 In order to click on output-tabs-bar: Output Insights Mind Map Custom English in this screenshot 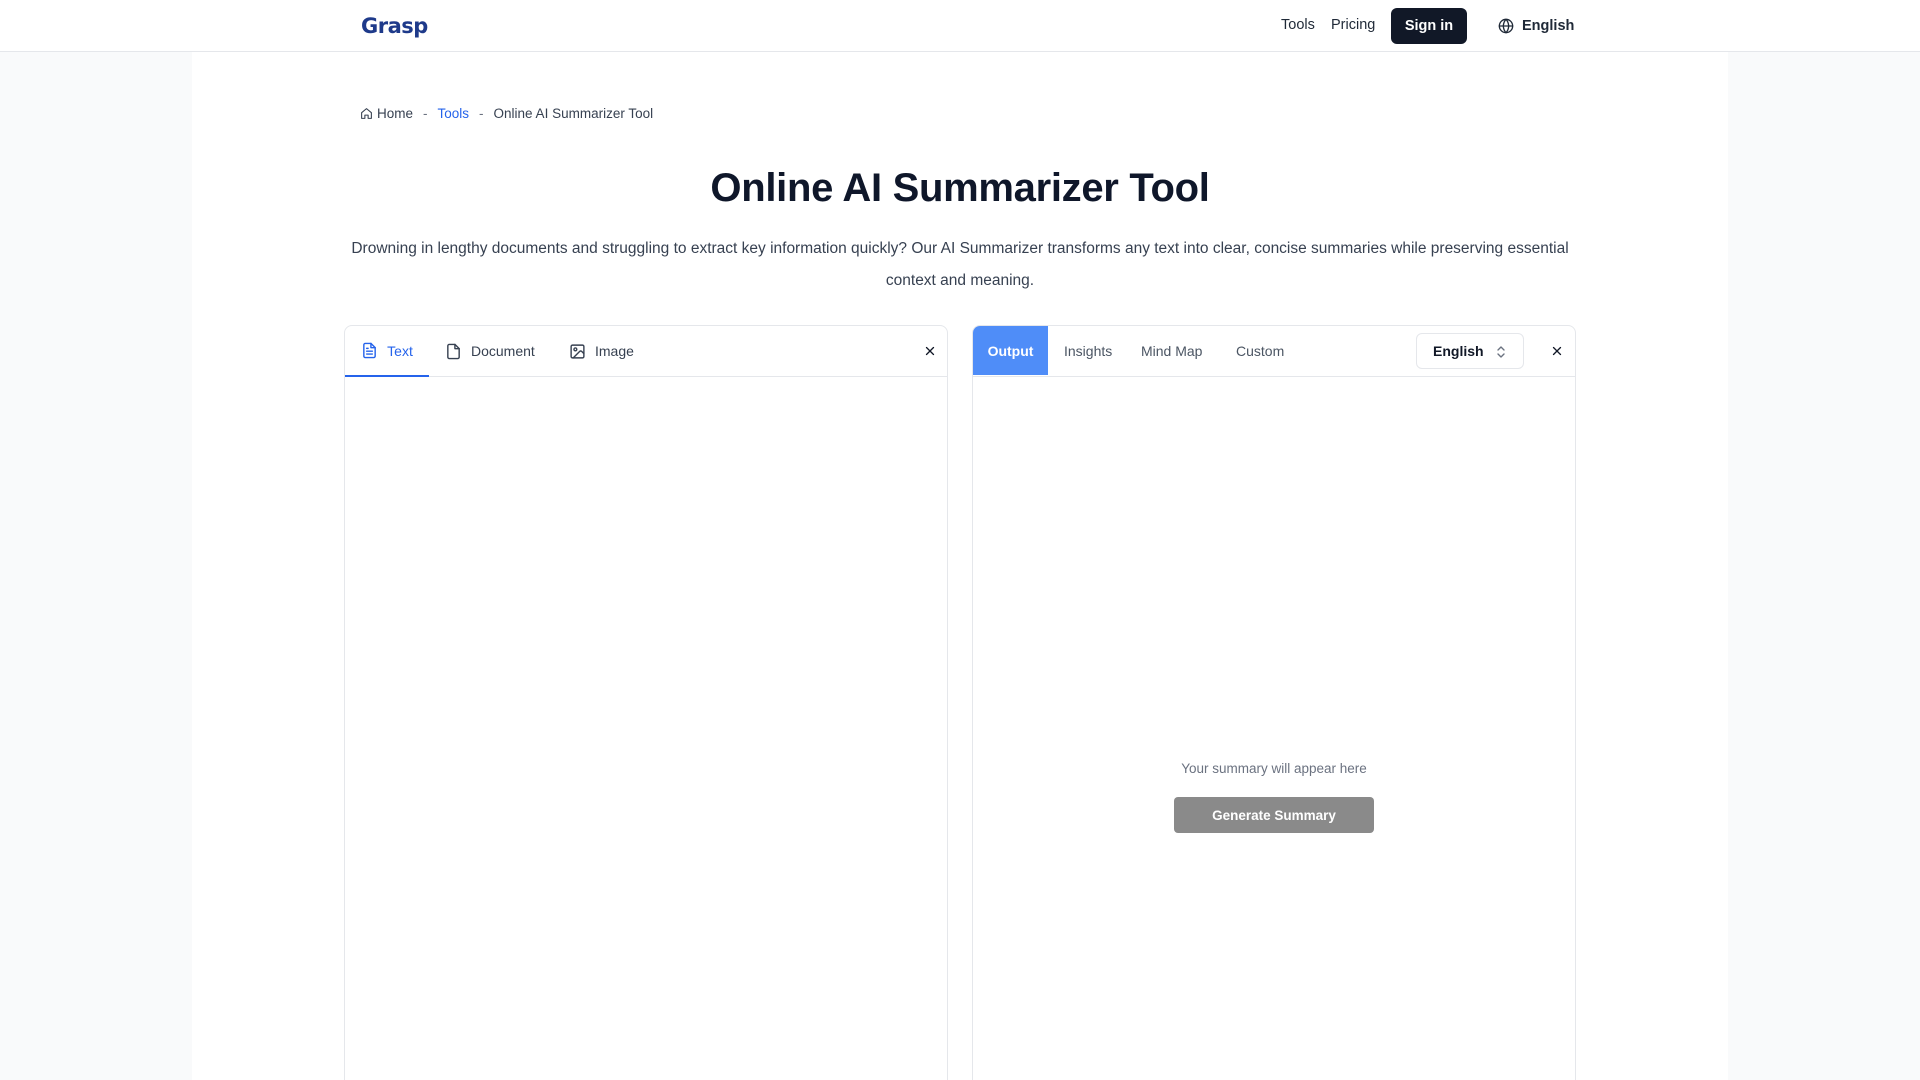, I will do `click(1274, 351)`.